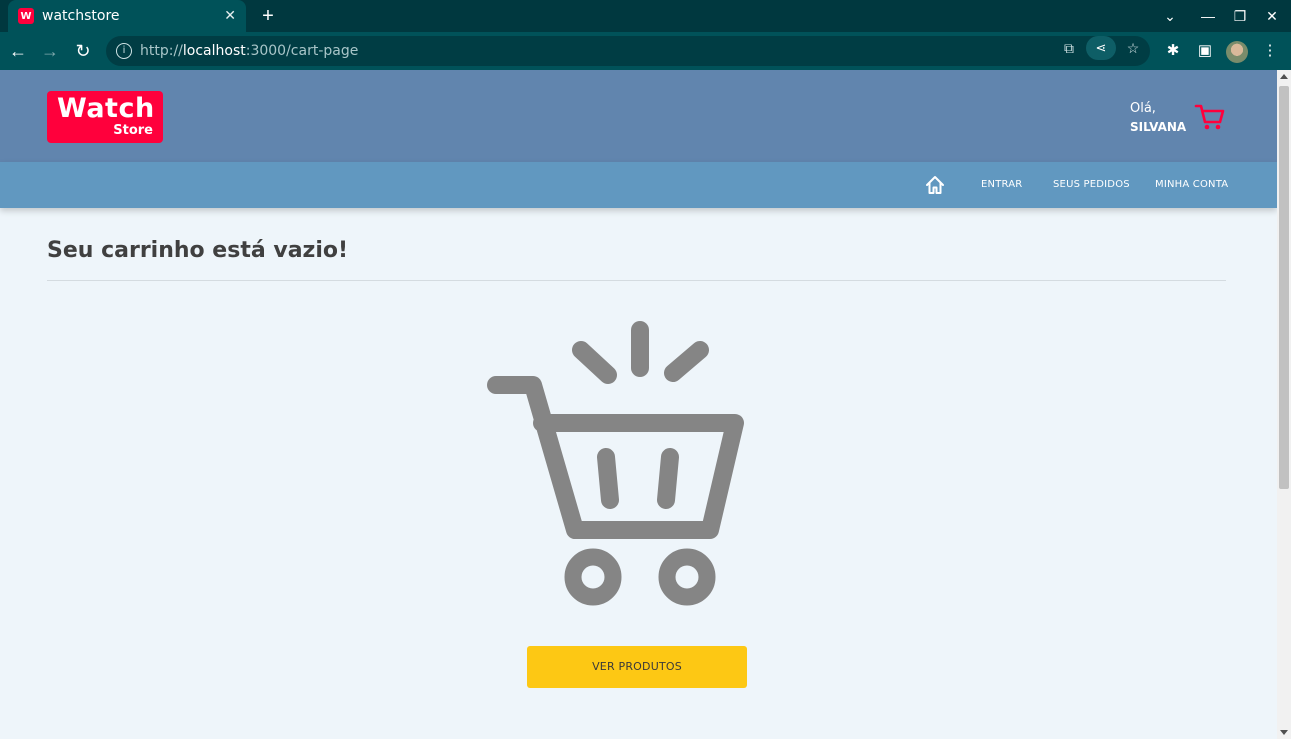 The image size is (1291, 739). I want to click on user-greeting: Olá, SILVANA, so click(1158, 118).